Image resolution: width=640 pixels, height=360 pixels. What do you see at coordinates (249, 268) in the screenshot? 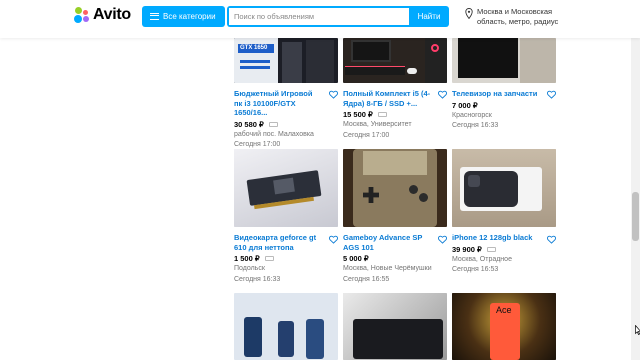
I see `listing-location: Подольск` at bounding box center [249, 268].